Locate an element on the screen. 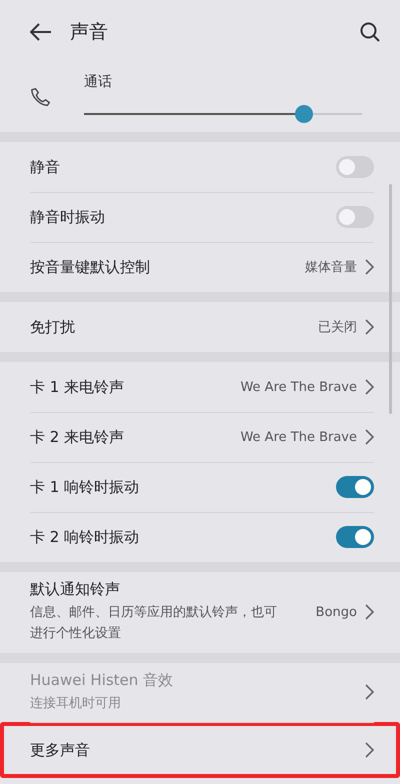 The height and width of the screenshot is (784, 400). setting-value: 媒体音量 is located at coordinates (331, 267).